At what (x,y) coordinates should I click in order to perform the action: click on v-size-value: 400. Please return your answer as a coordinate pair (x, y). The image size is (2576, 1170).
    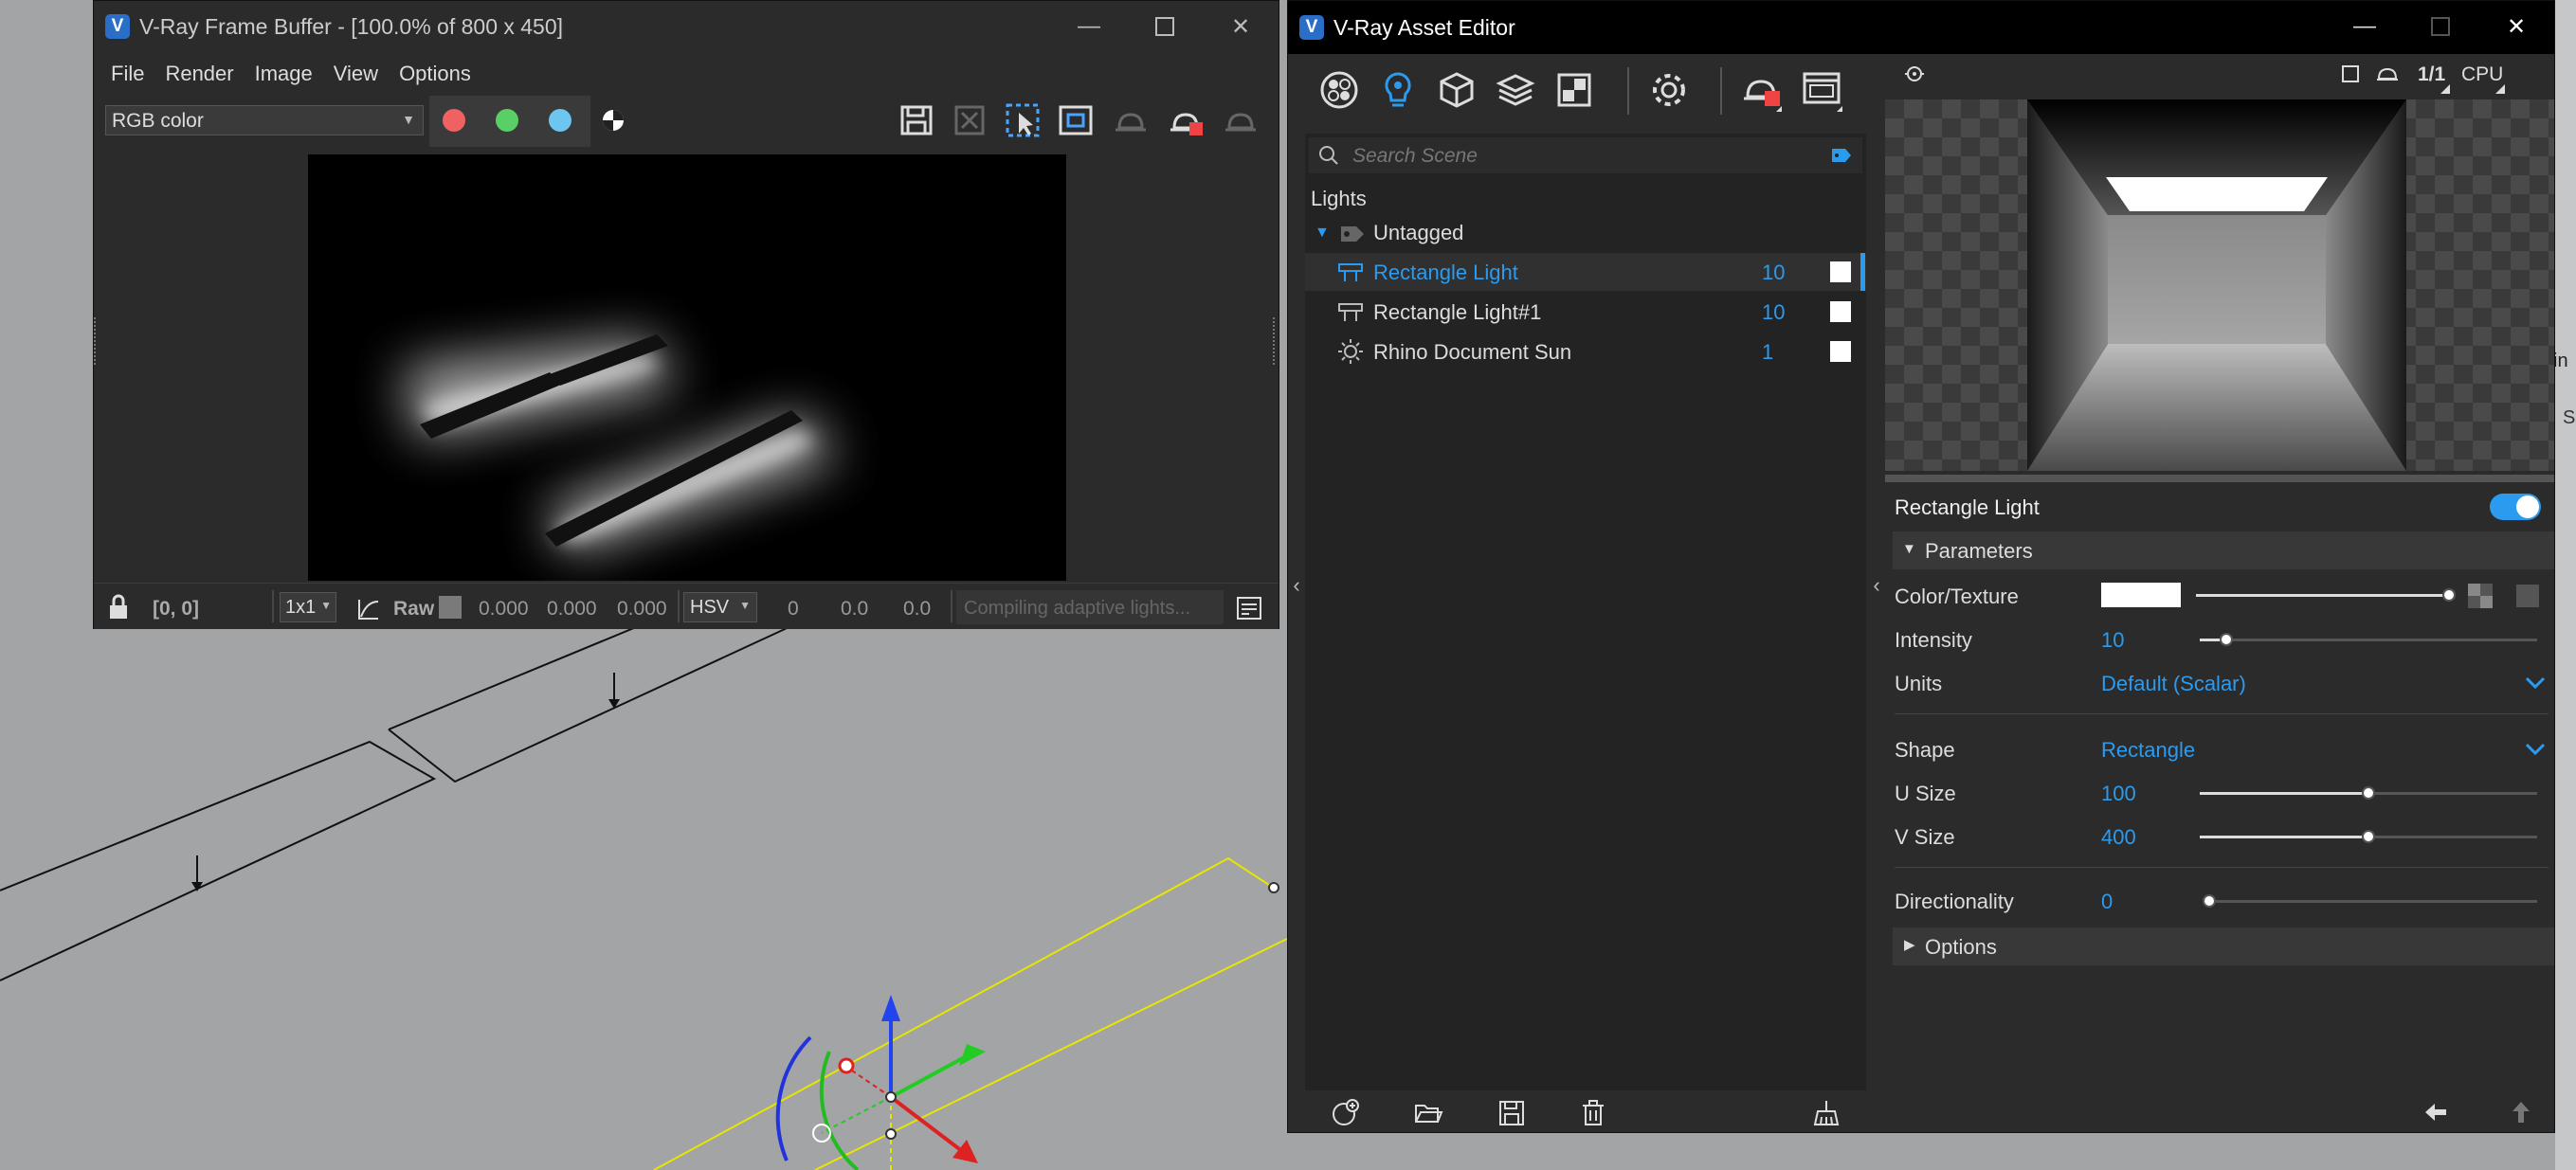
    Looking at the image, I should click on (2118, 837).